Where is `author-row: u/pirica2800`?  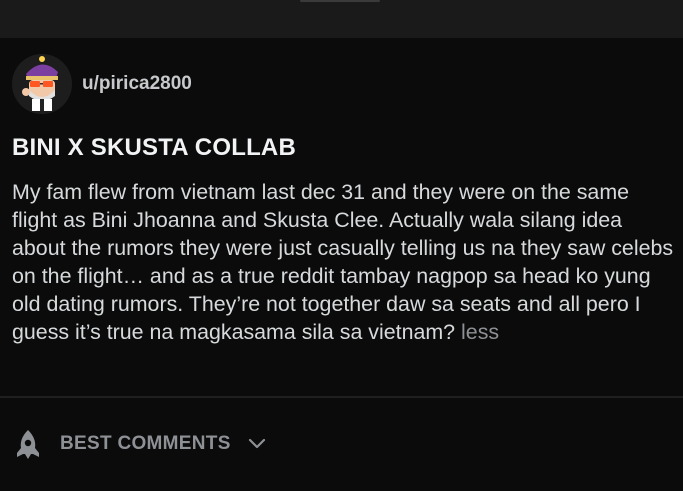 author-row: u/pirica2800 is located at coordinates (102, 84).